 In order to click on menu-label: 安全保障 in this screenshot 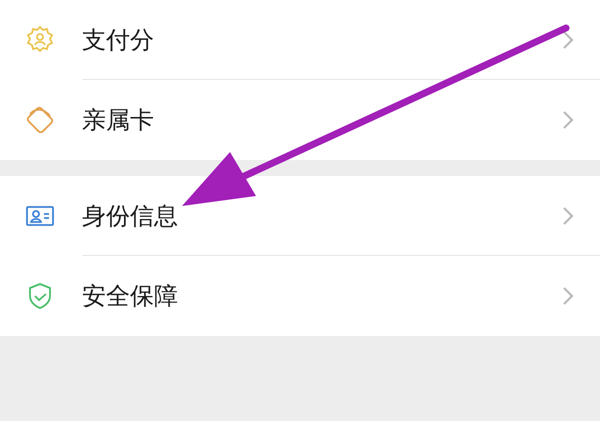, I will do `click(130, 296)`.